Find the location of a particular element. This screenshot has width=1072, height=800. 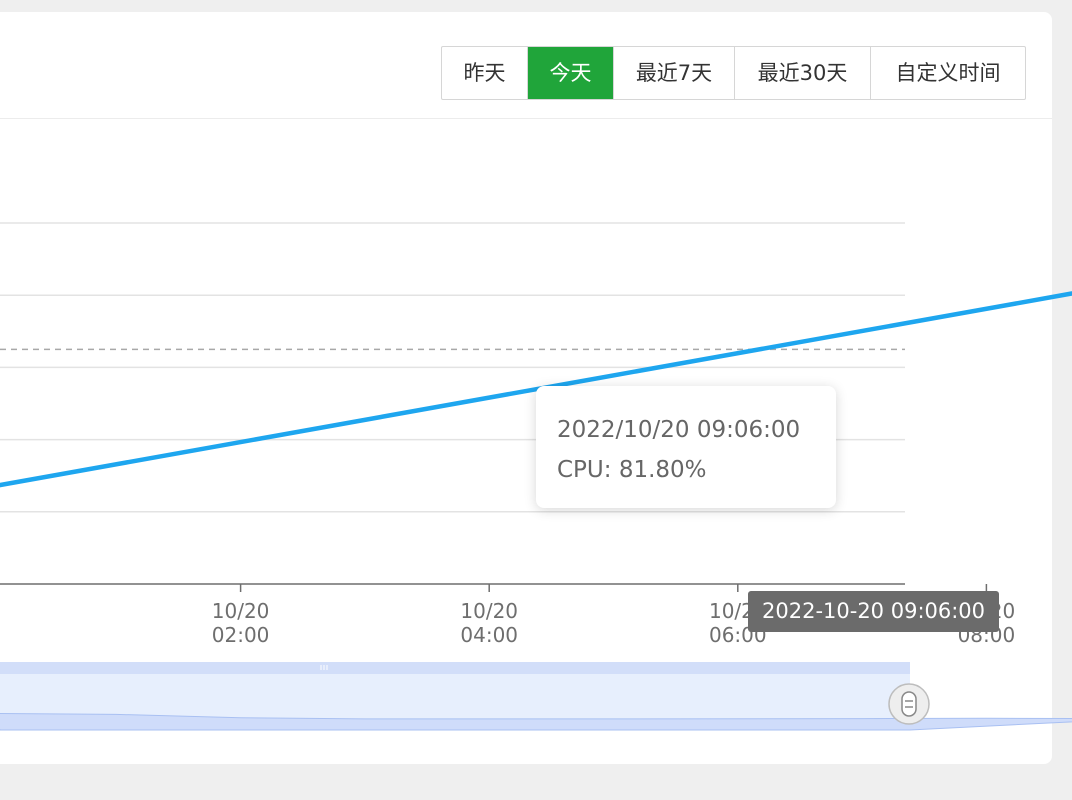

handle-grip is located at coordinates (909, 704).